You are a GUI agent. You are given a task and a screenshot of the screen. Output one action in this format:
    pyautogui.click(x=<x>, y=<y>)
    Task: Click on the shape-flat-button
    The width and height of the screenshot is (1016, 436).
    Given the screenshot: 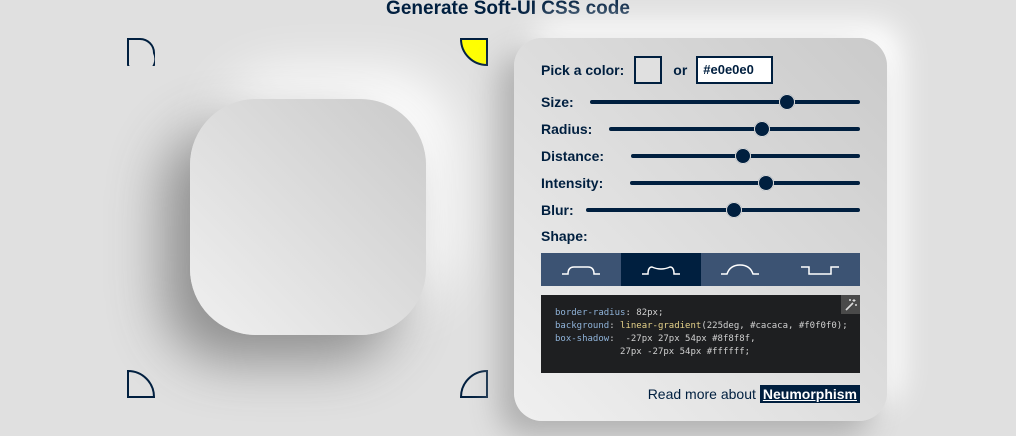 What is the action you would take?
    pyautogui.click(x=581, y=269)
    